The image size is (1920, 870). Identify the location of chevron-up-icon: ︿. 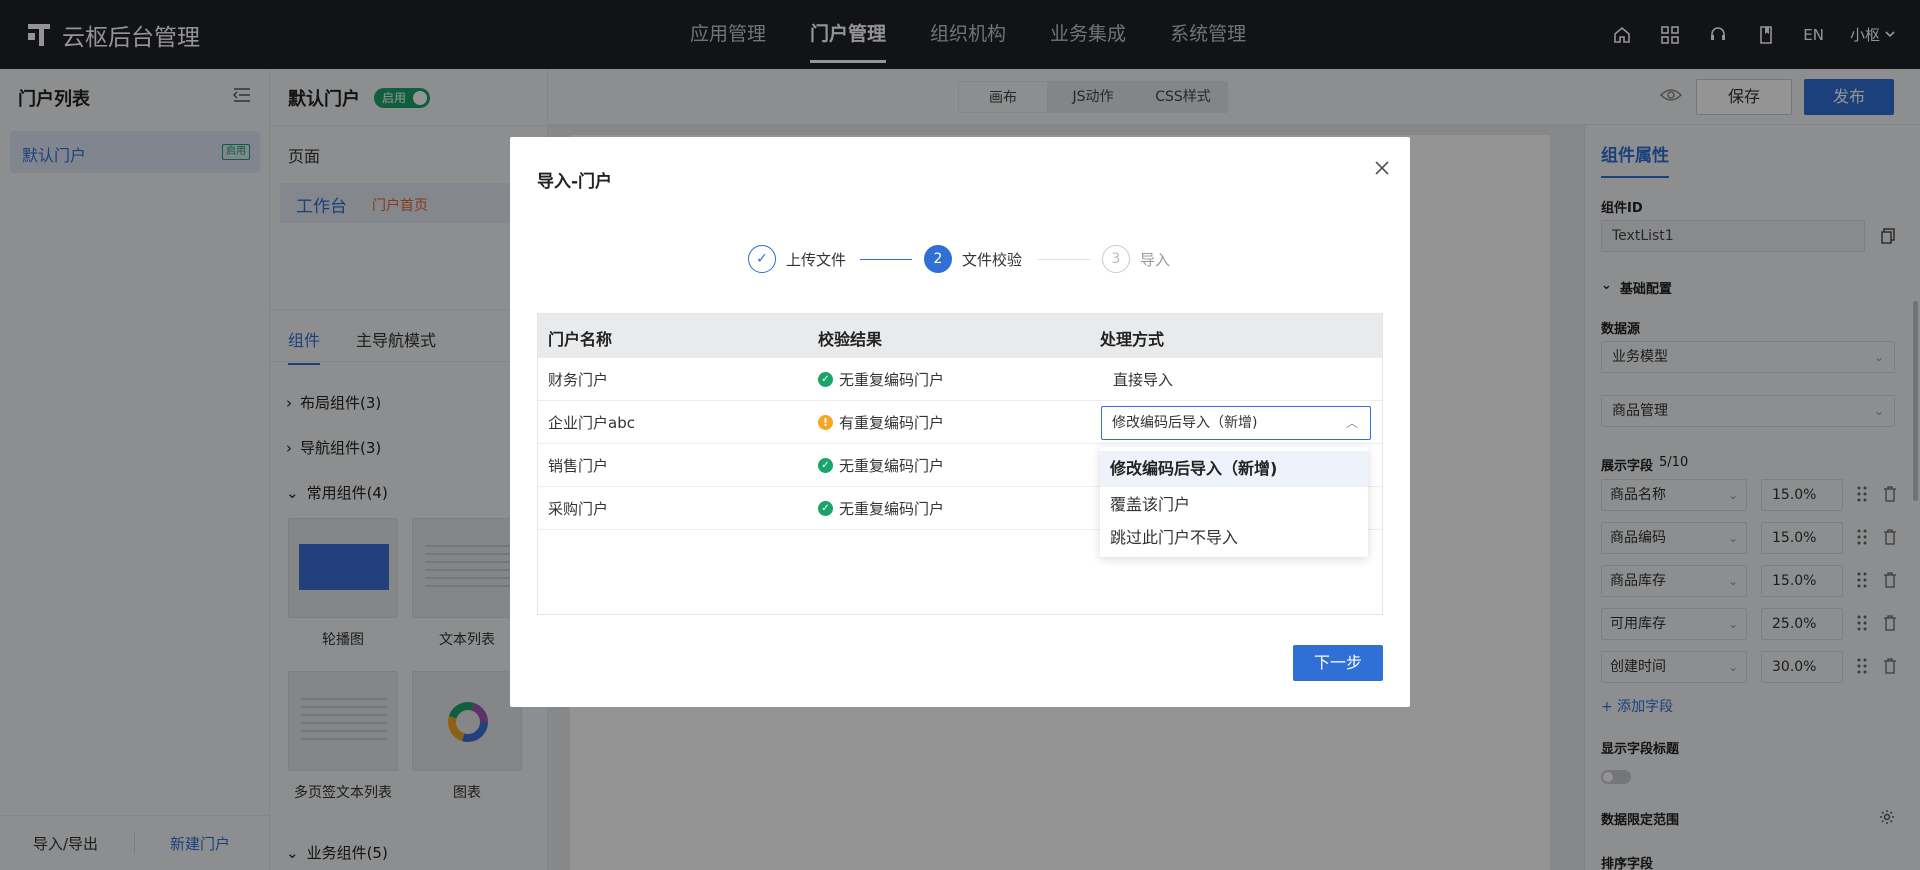
(1351, 423).